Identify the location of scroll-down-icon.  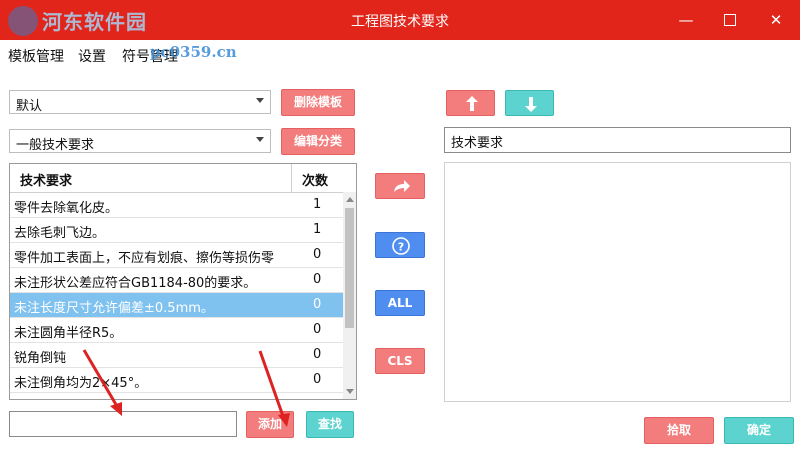
(350, 391).